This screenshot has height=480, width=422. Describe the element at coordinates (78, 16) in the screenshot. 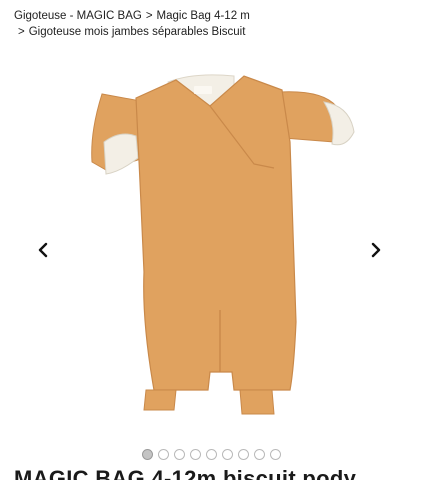

I see `breadcrumb-link-category: Gigoteuse - MAGIC BAG` at that location.